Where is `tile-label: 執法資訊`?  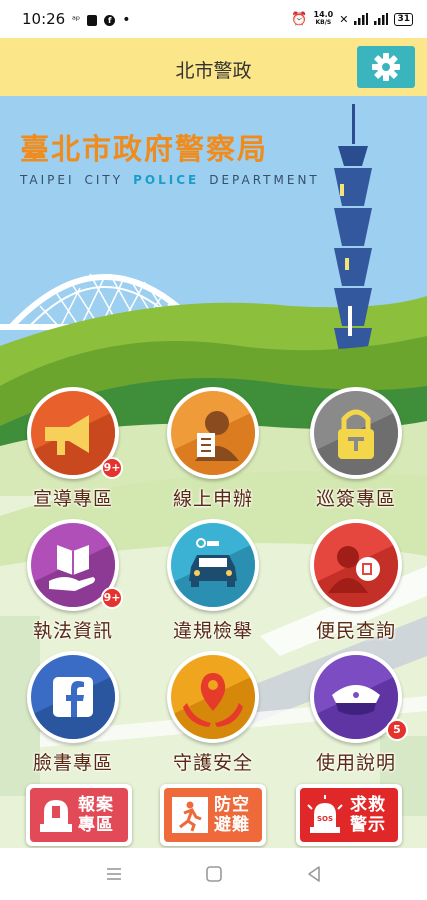
tile-label: 執法資訊 is located at coordinates (72, 631).